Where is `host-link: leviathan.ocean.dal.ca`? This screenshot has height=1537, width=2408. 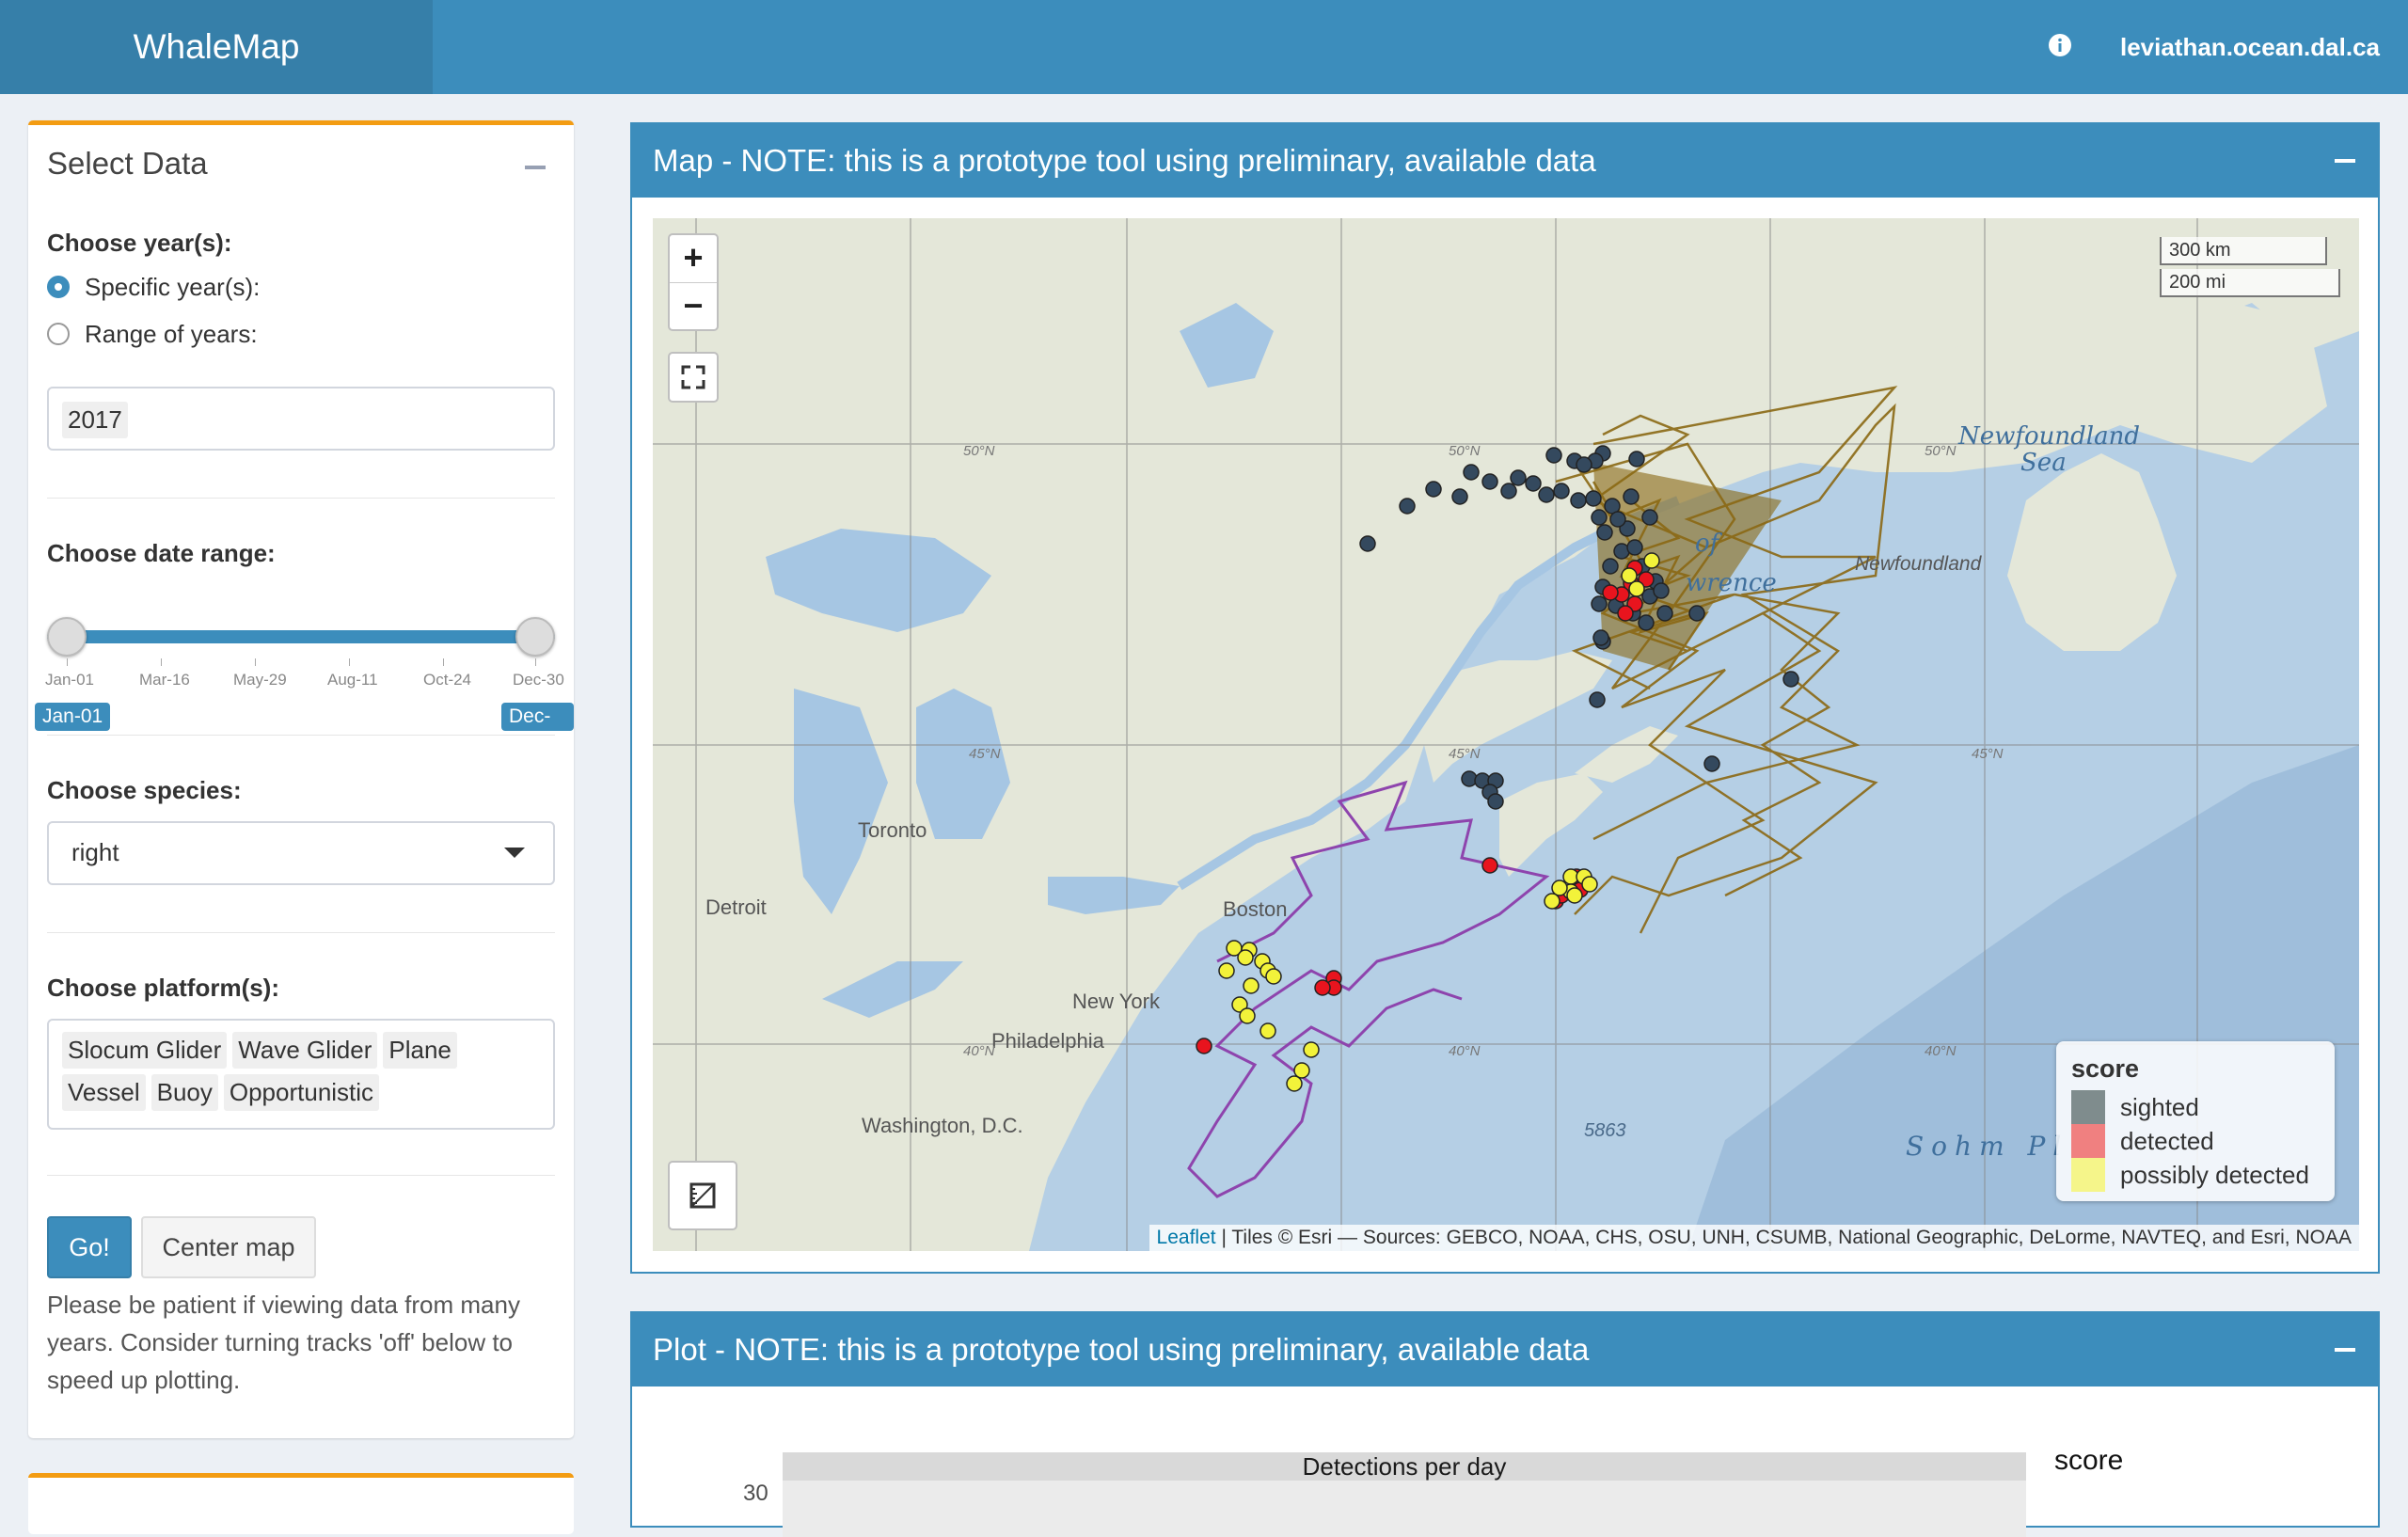
host-link: leviathan.ocean.dal.ca is located at coordinates (2250, 47).